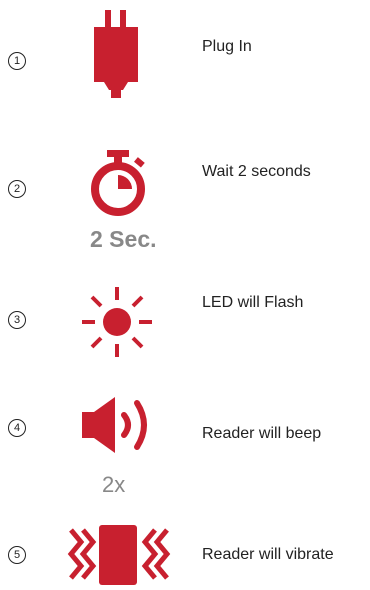 The image size is (370, 590). Describe the element at coordinates (123, 239) in the screenshot. I see `wait-duration-text: 2 Sec.` at that location.